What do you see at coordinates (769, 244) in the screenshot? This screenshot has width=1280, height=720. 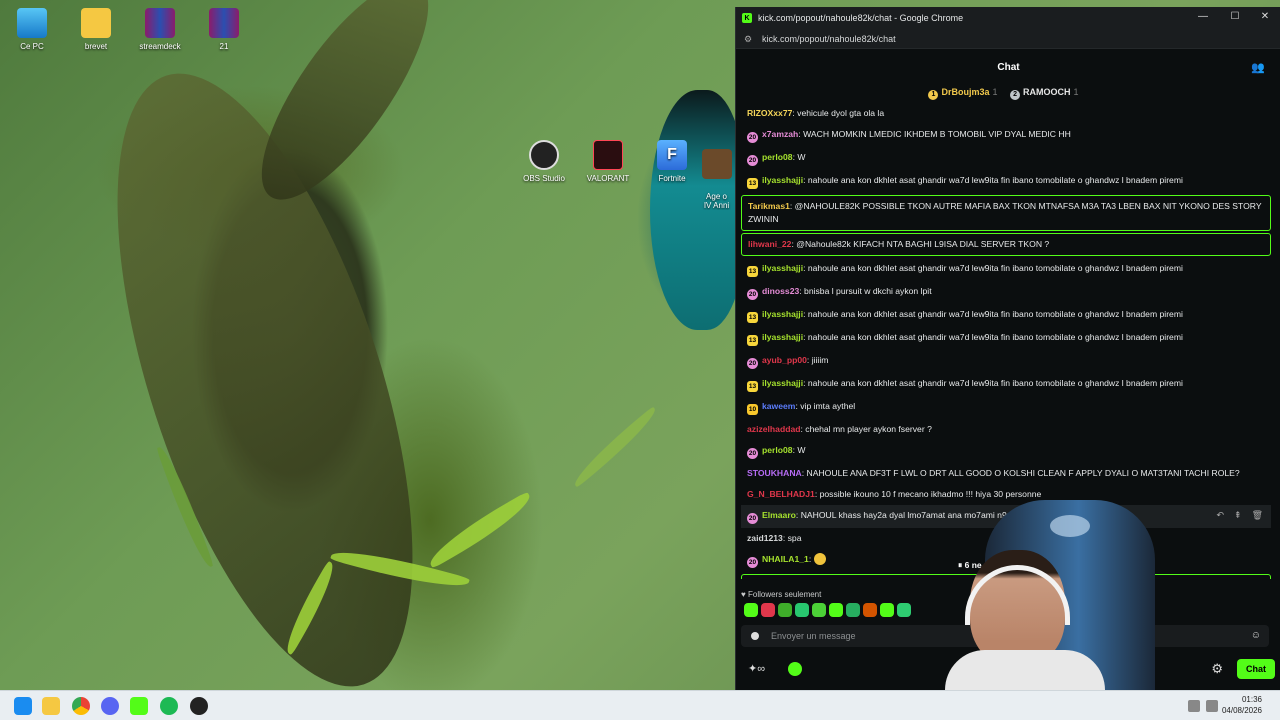 I see `chat-username: lihwani_22` at bounding box center [769, 244].